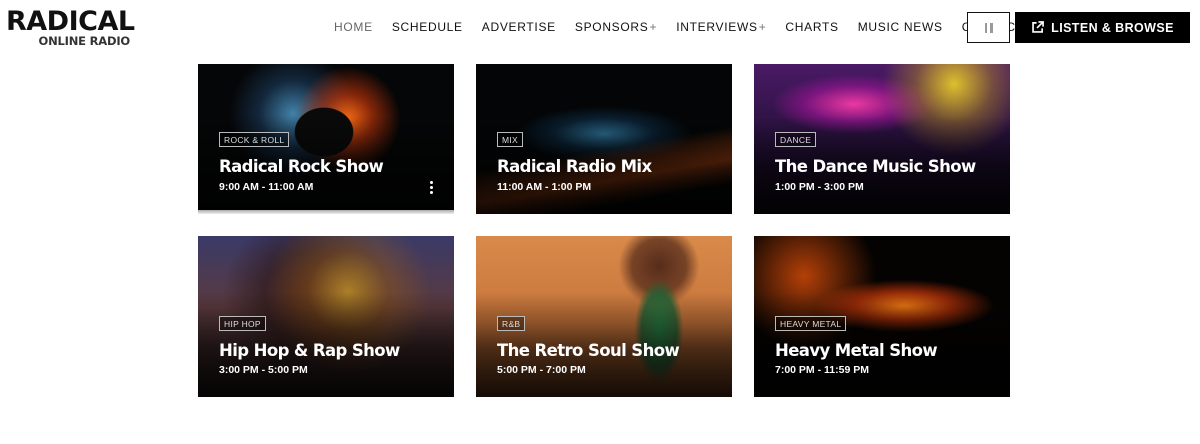 The height and width of the screenshot is (444, 1200). I want to click on show-time: 9:00 AM - 11:00 AM, so click(266, 187).